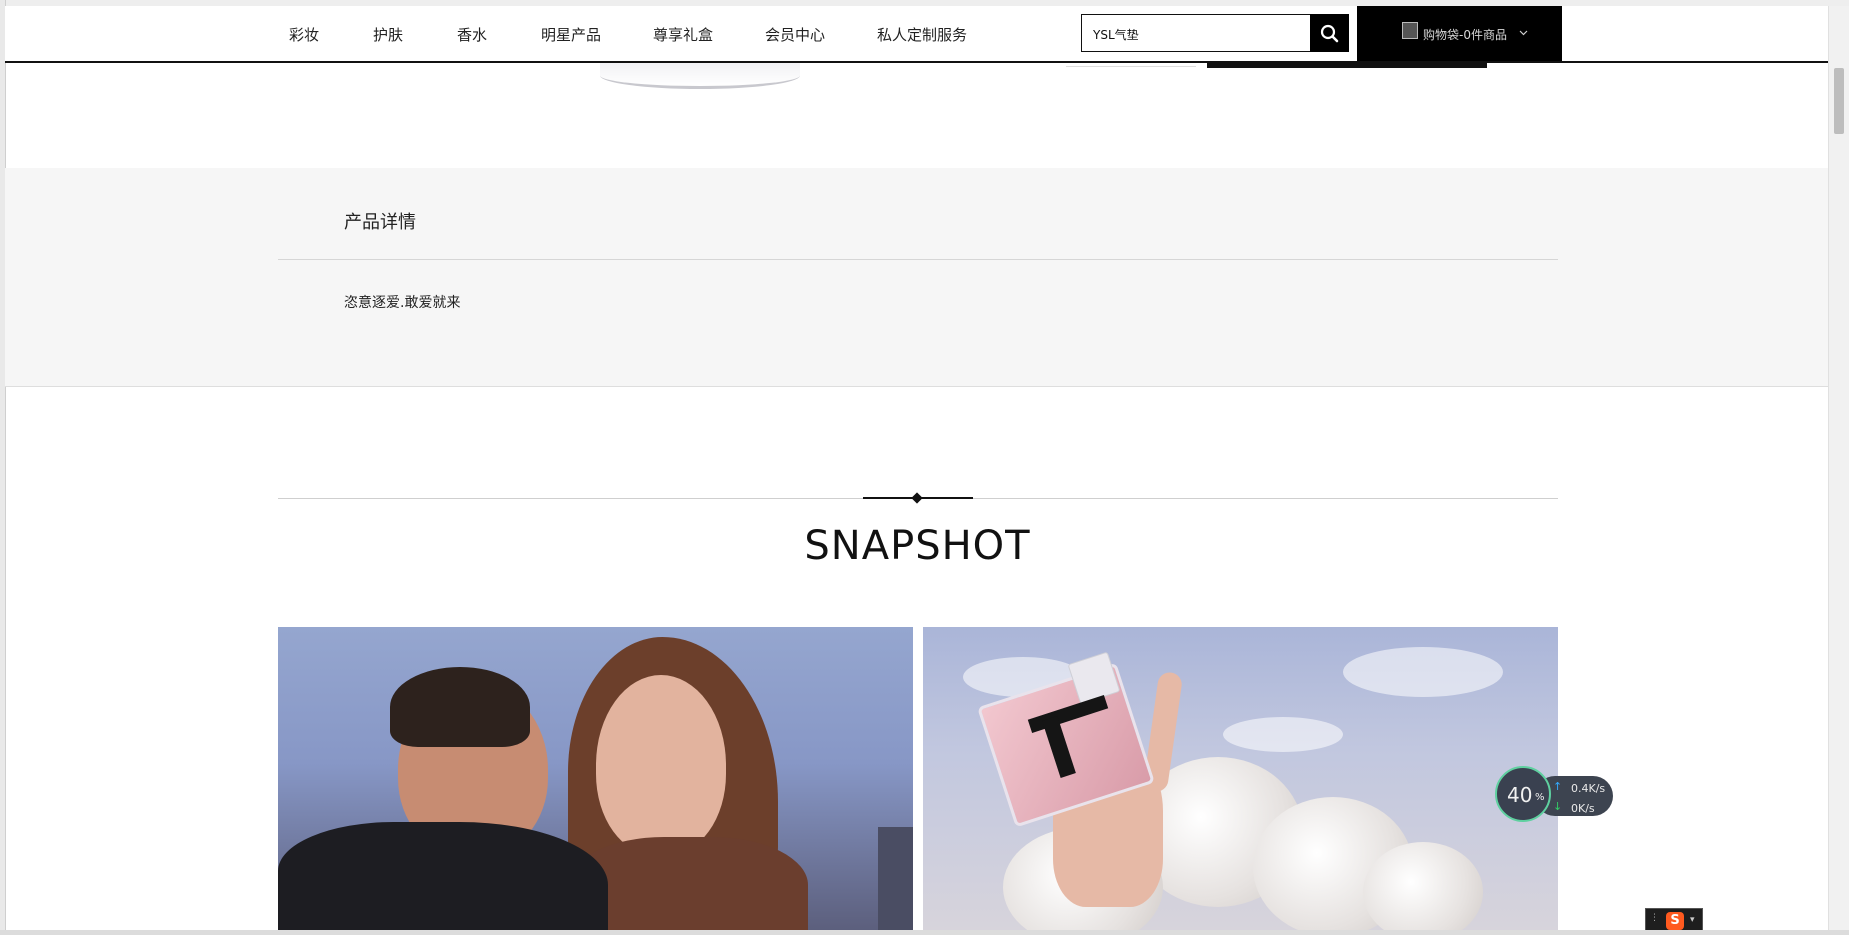 The width and height of the screenshot is (1849, 935). What do you see at coordinates (1692, 920) in the screenshot?
I see `ime-menu-icon: ▾` at bounding box center [1692, 920].